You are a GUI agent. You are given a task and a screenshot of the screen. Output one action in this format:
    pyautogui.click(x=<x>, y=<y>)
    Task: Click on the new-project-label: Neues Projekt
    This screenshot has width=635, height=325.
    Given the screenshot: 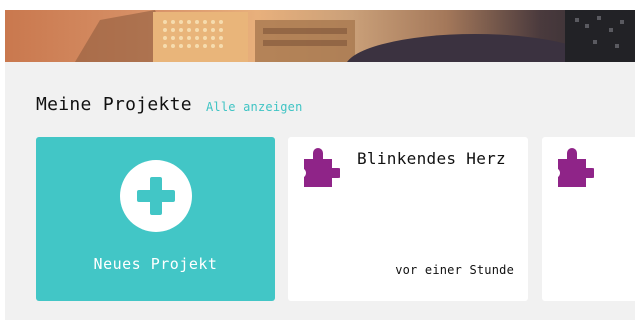 What is the action you would take?
    pyautogui.click(x=155, y=264)
    